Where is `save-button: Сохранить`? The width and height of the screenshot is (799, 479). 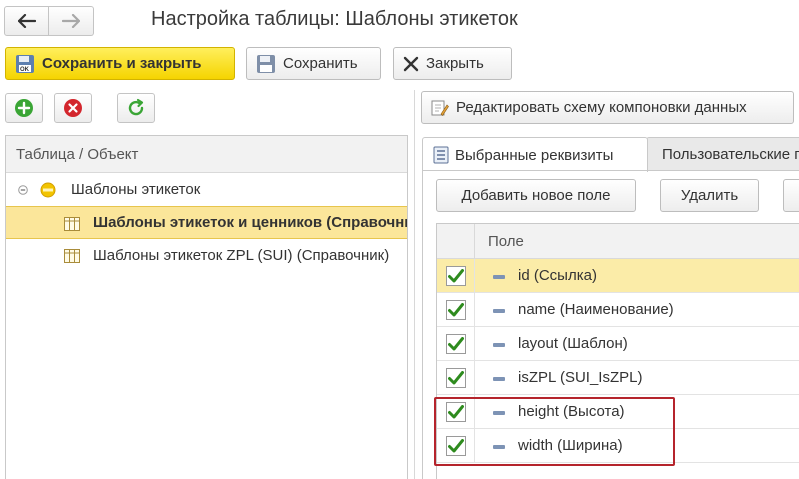
save-button: Сохранить is located at coordinates (313, 63).